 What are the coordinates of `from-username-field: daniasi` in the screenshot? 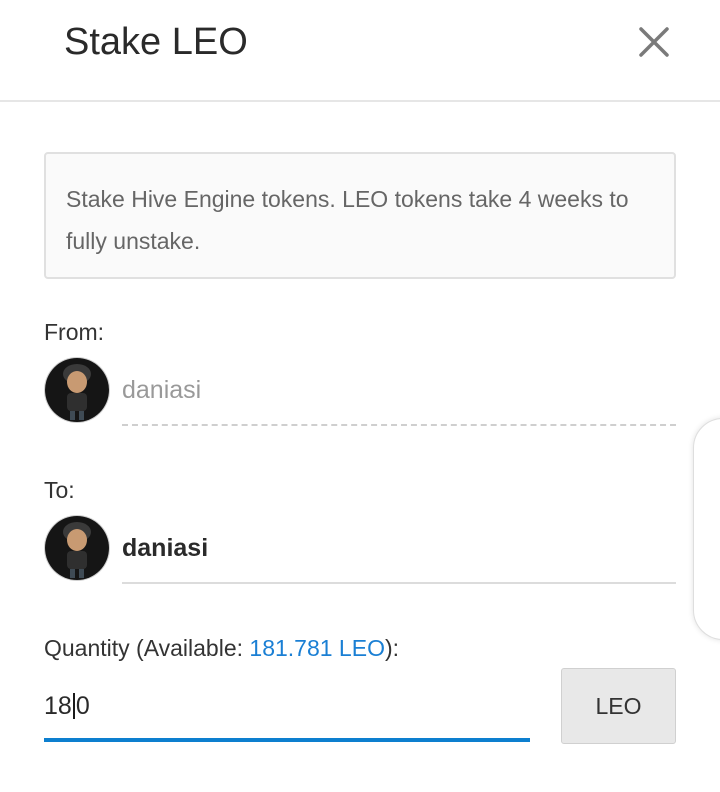 It's located at (399, 398).